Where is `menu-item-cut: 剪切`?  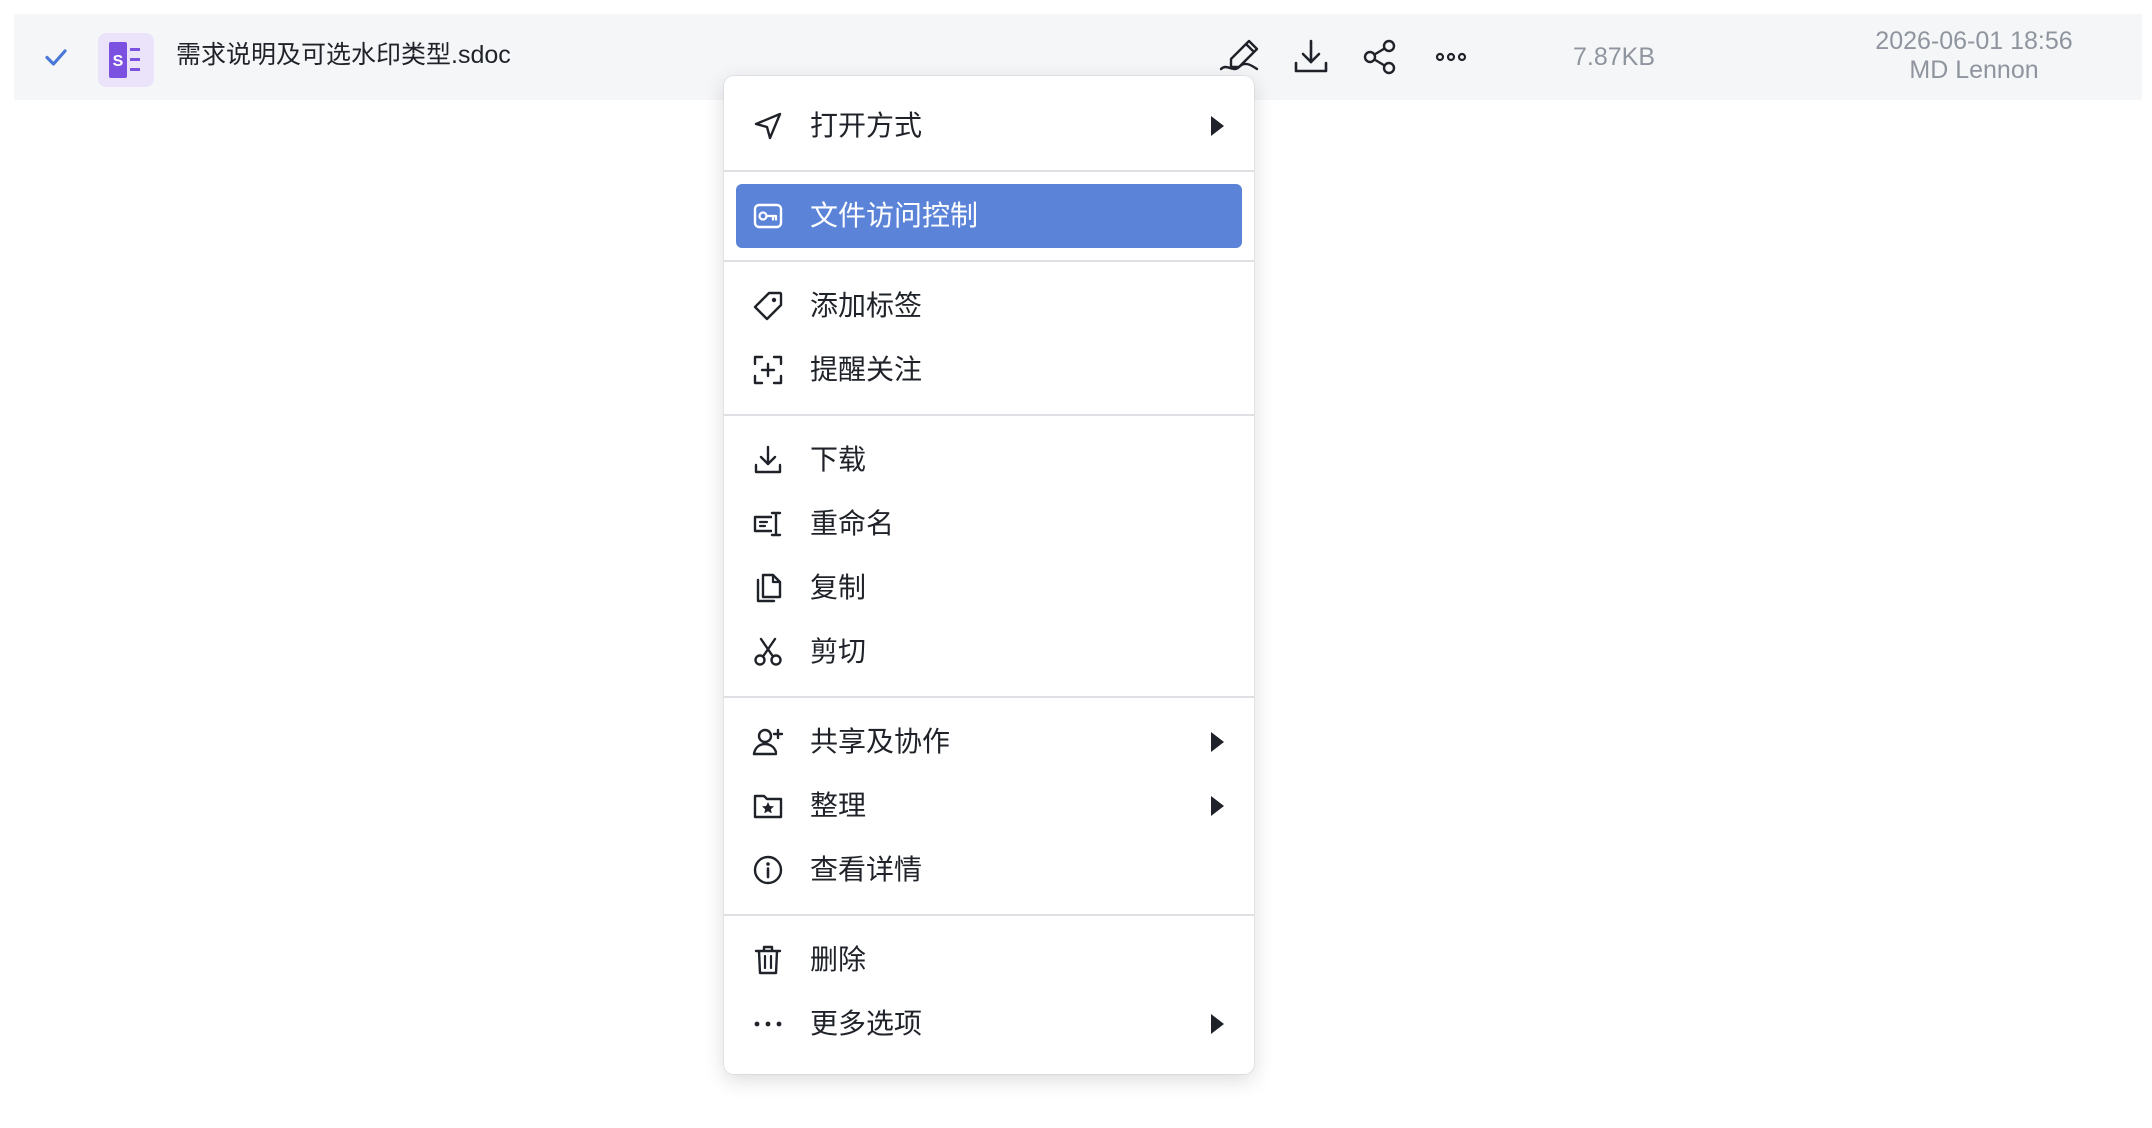 menu-item-cut: 剪切 is located at coordinates (989, 652).